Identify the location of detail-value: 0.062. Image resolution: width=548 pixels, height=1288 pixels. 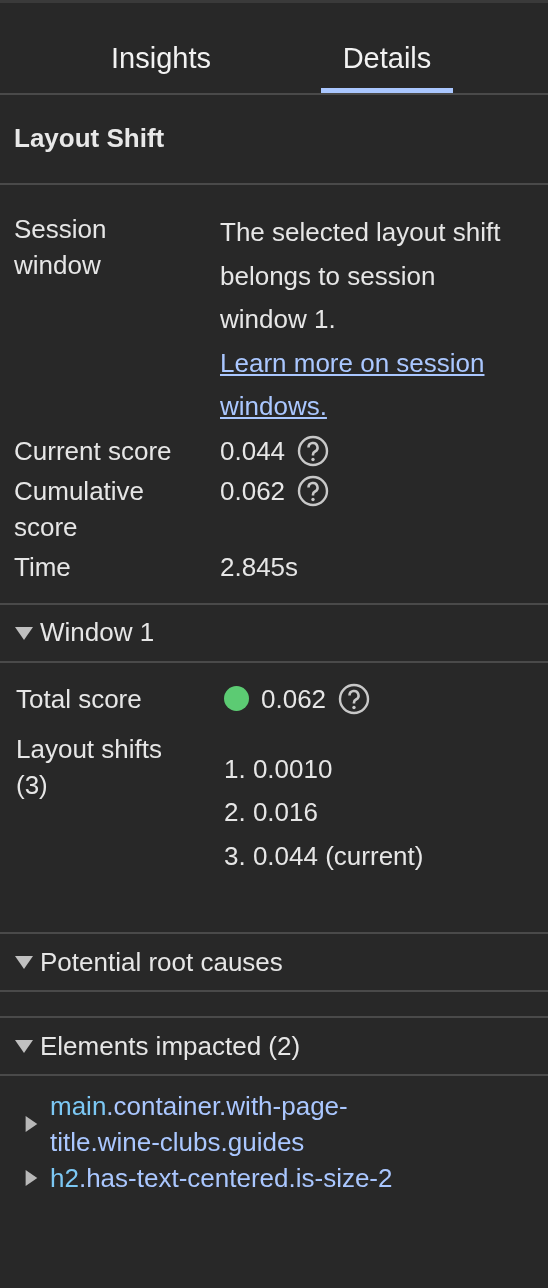
(253, 491).